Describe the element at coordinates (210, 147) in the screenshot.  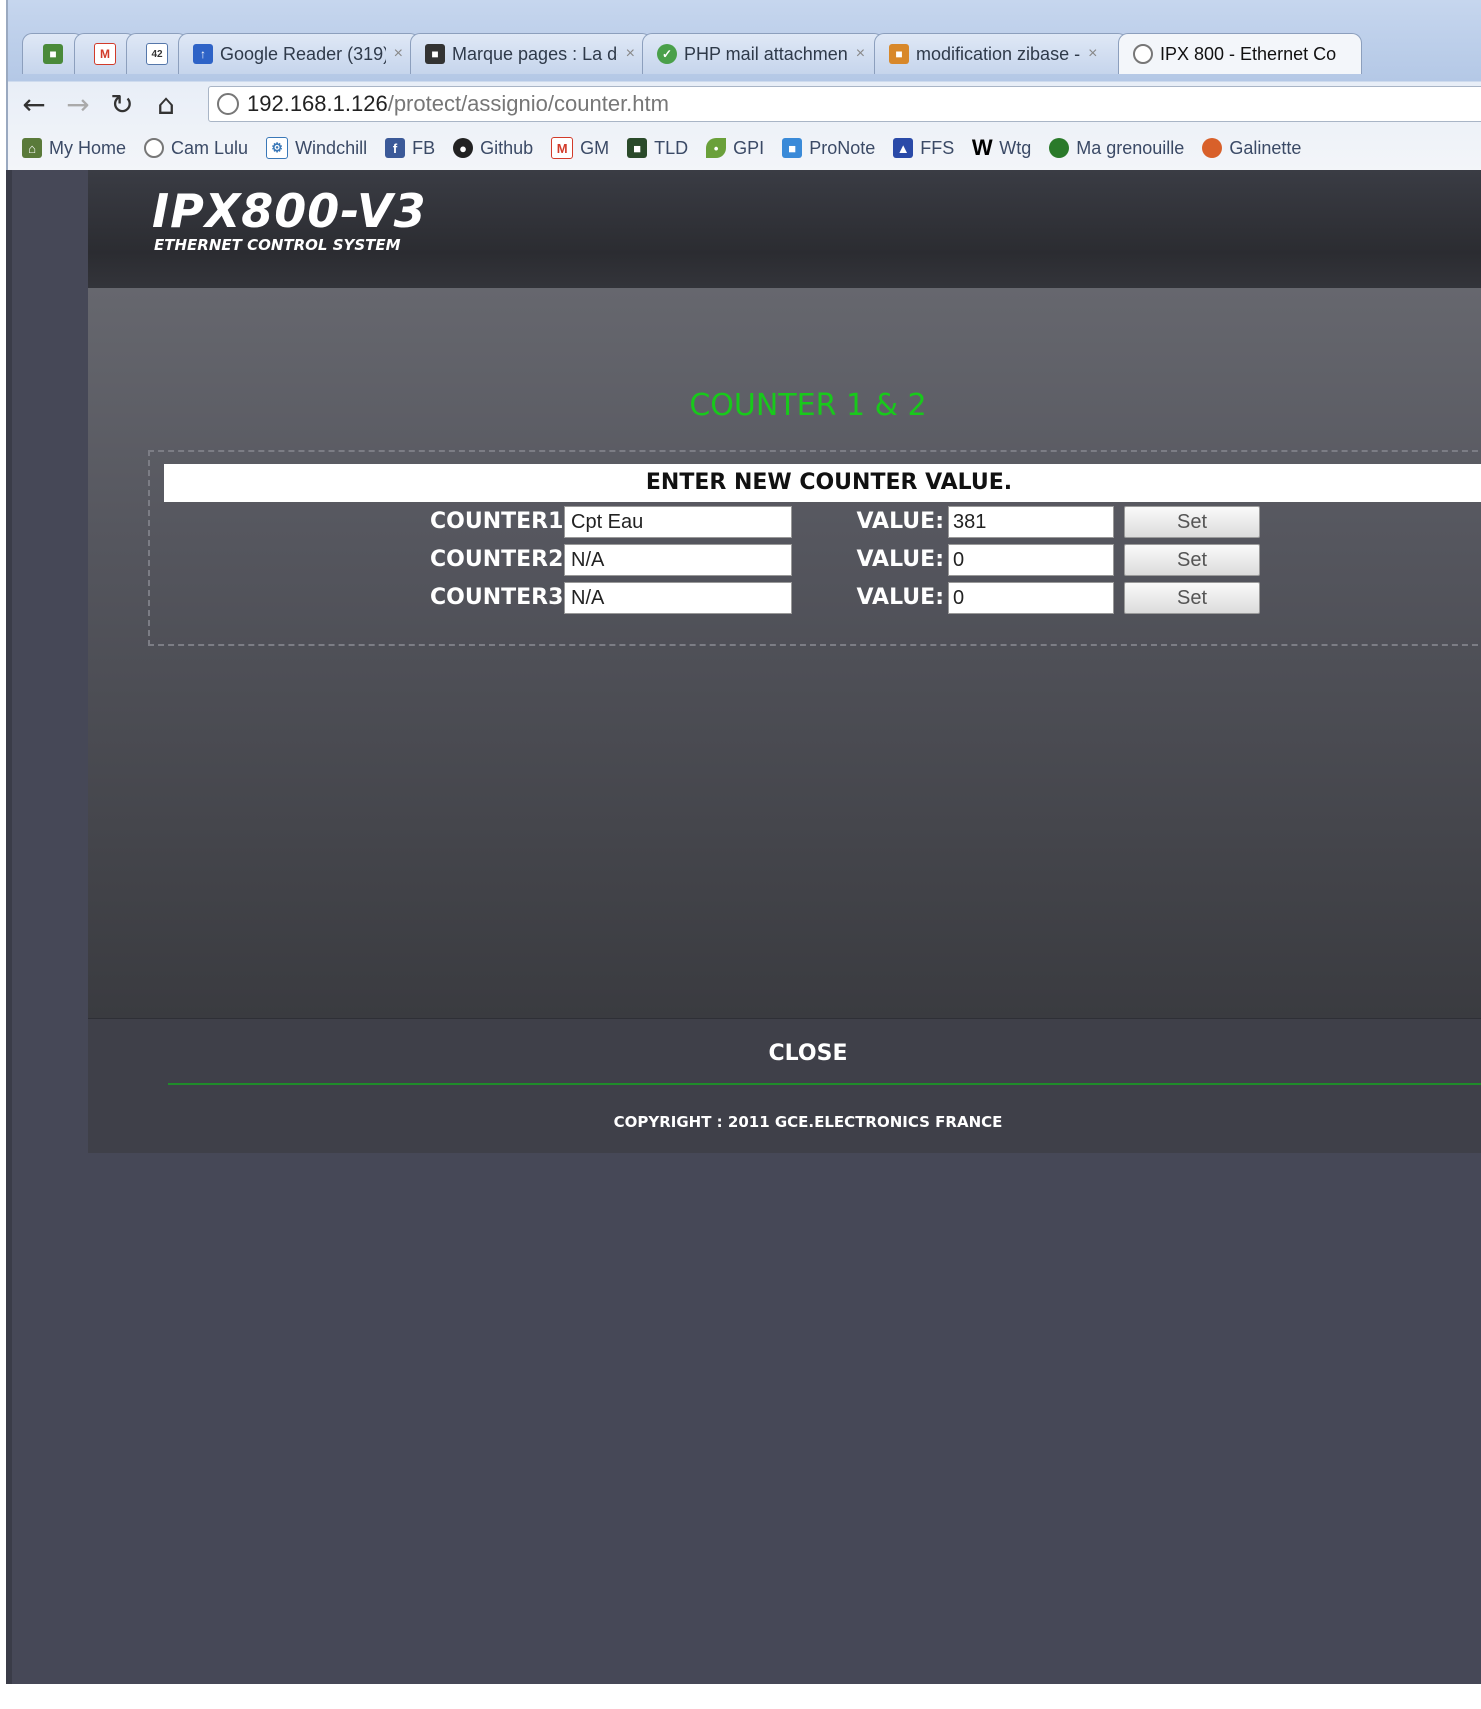
I see `bookmark-label: Cam Lulu` at that location.